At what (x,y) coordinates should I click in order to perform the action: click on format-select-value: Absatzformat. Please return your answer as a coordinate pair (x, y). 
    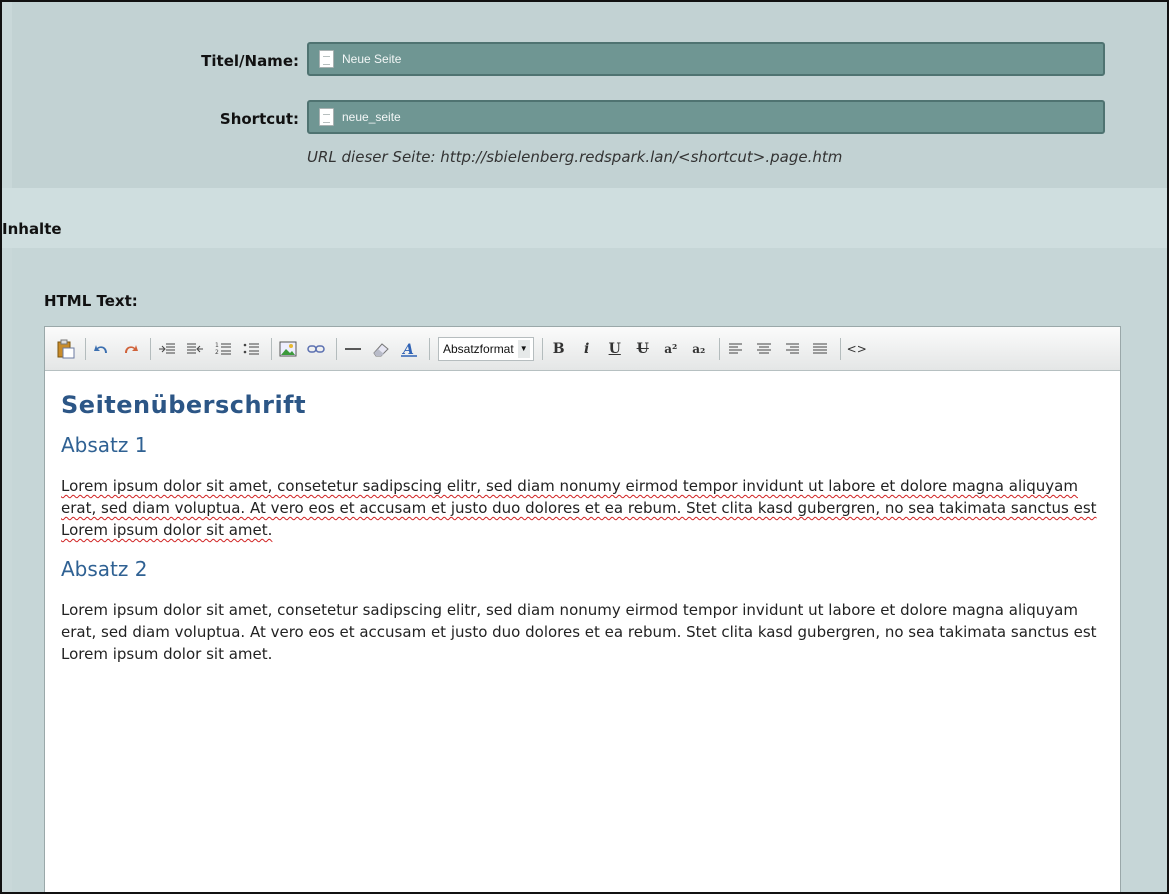
    Looking at the image, I should click on (478, 348).